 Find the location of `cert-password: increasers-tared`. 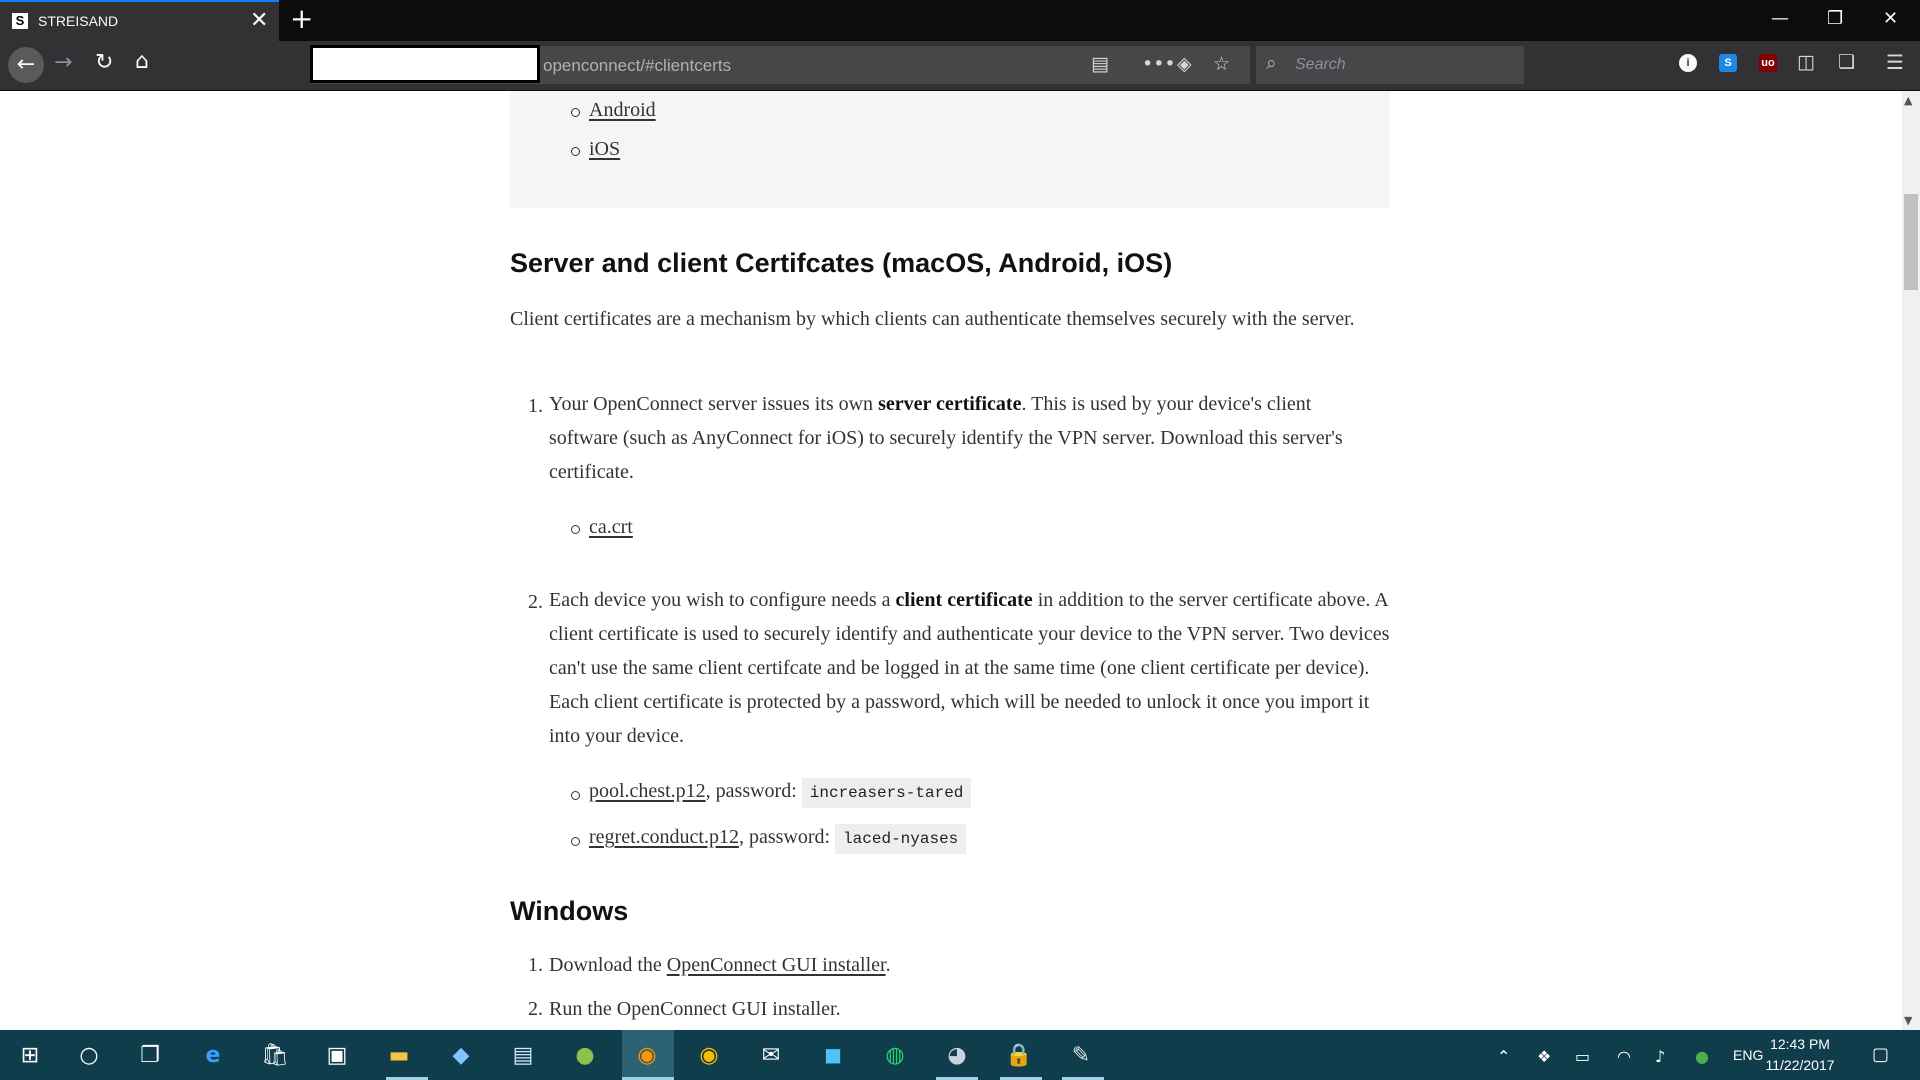

cert-password: increasers-tared is located at coordinates (886, 793).